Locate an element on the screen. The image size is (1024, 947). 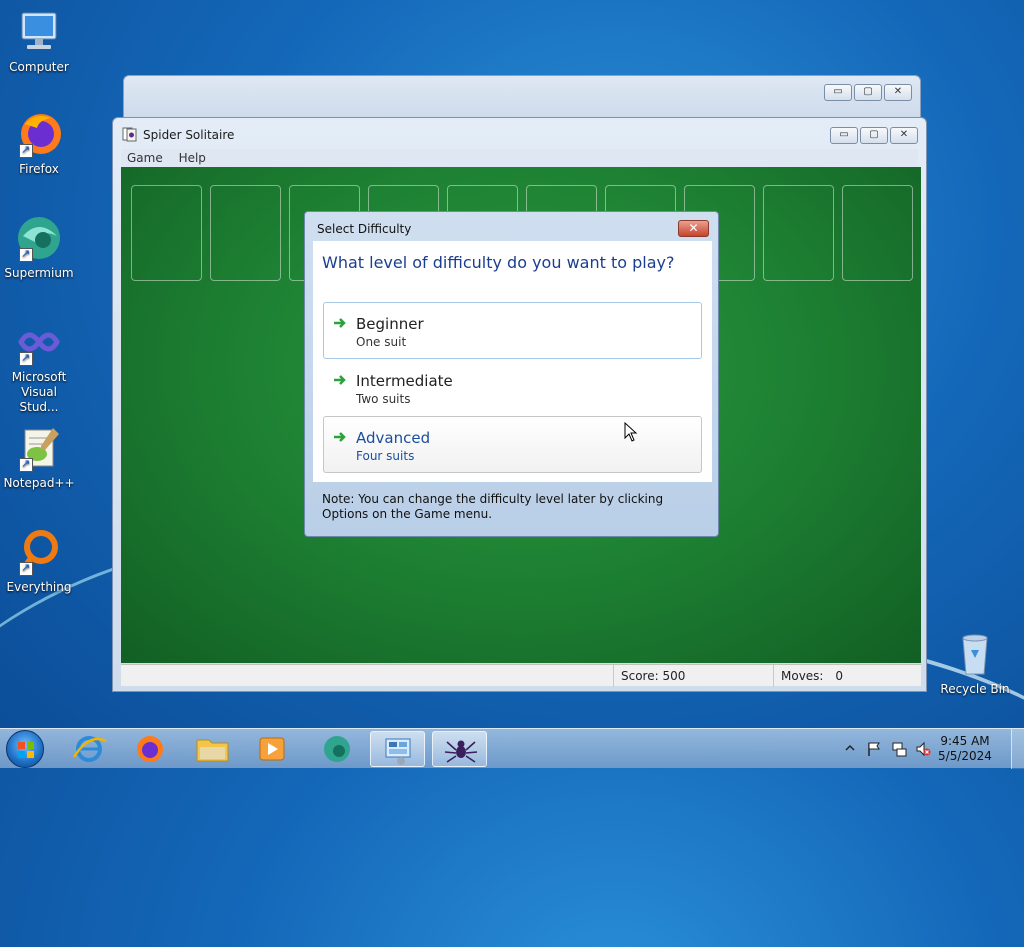
computer-icon is located at coordinates (39, 32).